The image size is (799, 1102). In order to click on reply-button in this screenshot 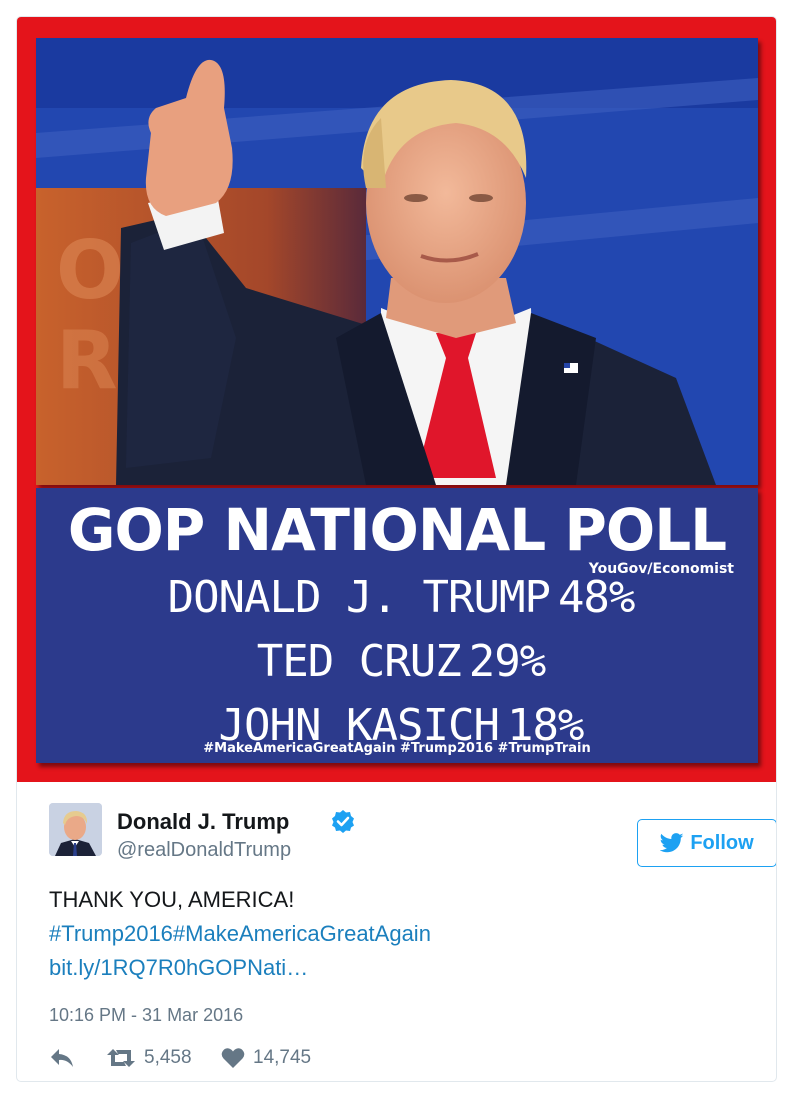, I will do `click(62, 1058)`.